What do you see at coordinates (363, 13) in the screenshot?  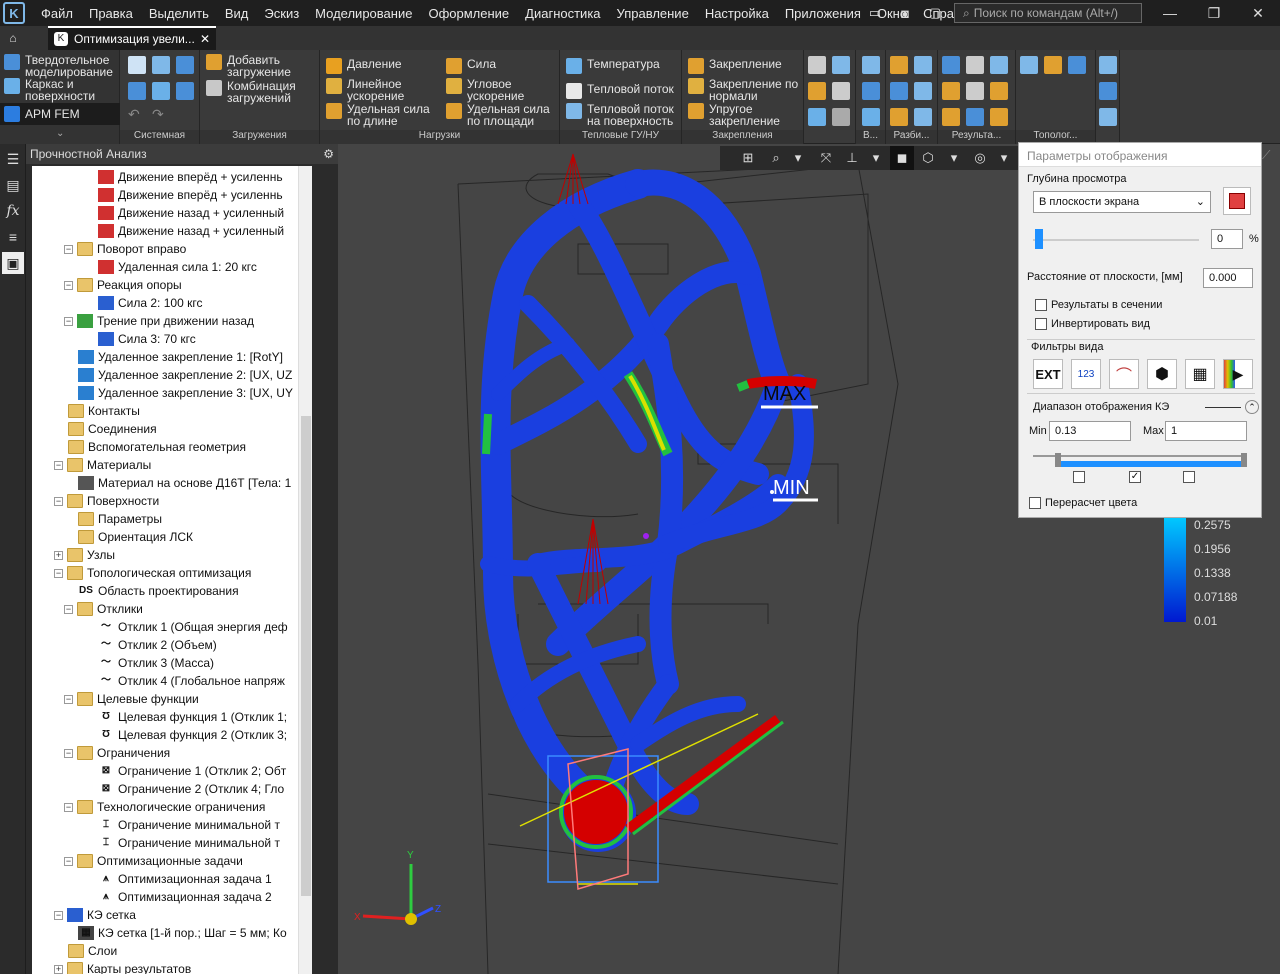 I see `menu-modeling: Моделирование` at bounding box center [363, 13].